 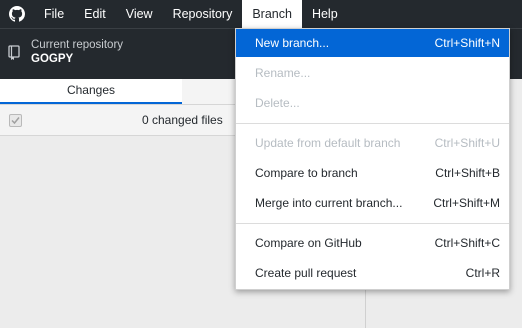 I want to click on menu-item-shortcut: Ctrl+Shift+C, so click(x=467, y=243).